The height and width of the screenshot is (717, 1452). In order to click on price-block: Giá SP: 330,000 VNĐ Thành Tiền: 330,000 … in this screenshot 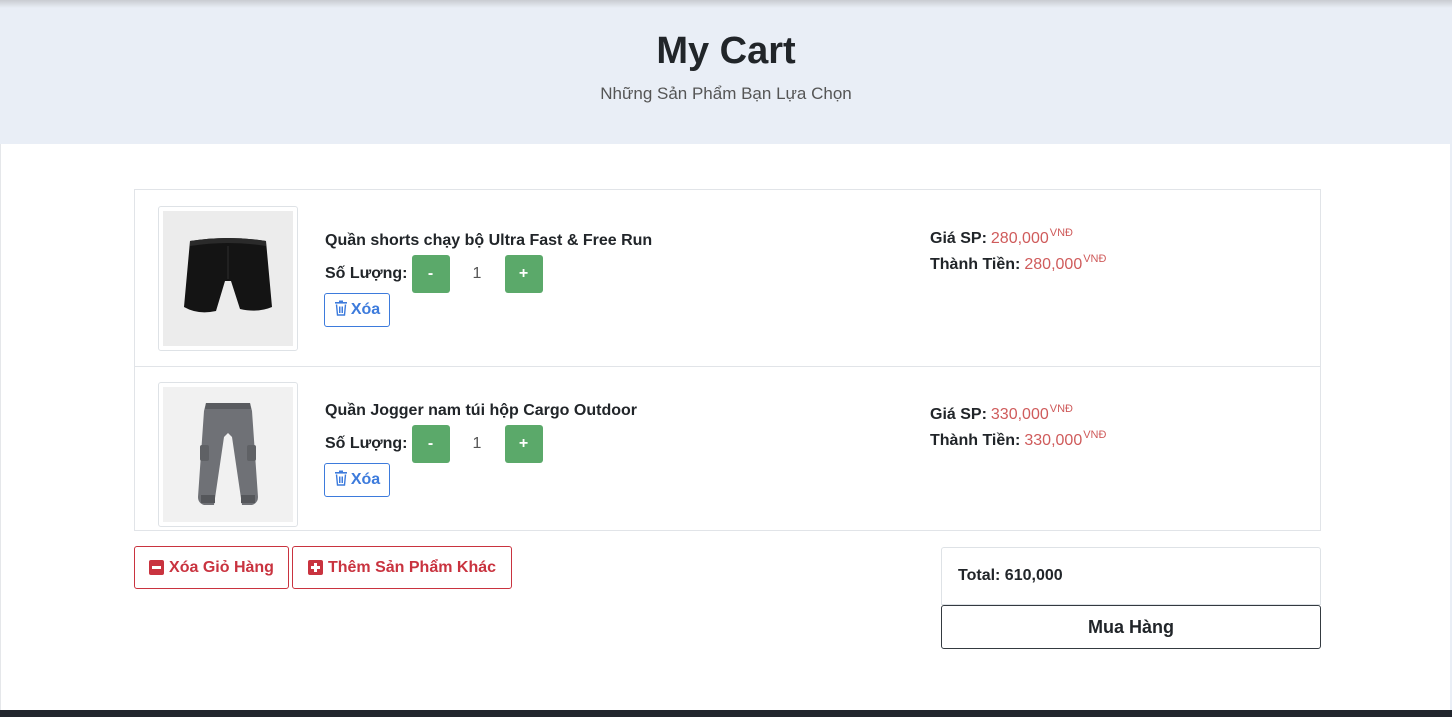, I will do `click(1018, 430)`.